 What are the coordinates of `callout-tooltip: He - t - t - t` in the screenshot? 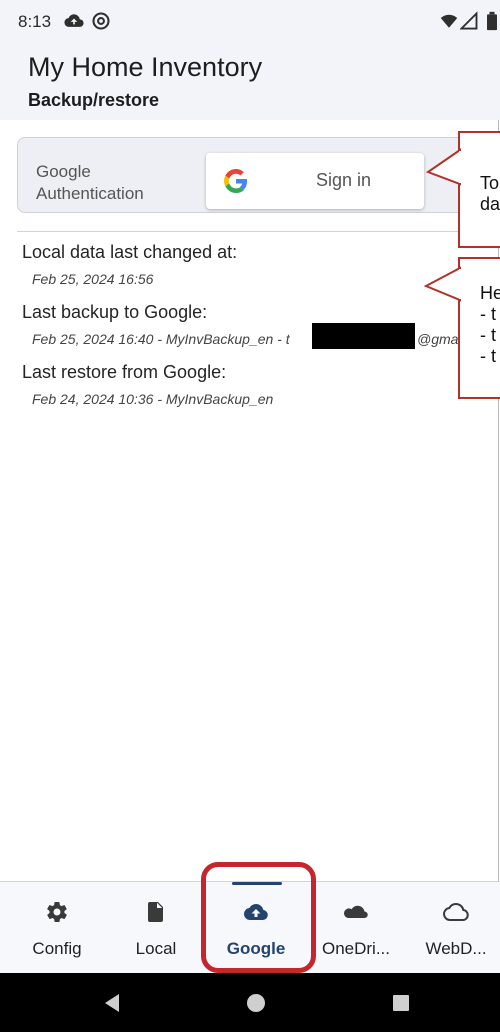 It's located at (479, 328).